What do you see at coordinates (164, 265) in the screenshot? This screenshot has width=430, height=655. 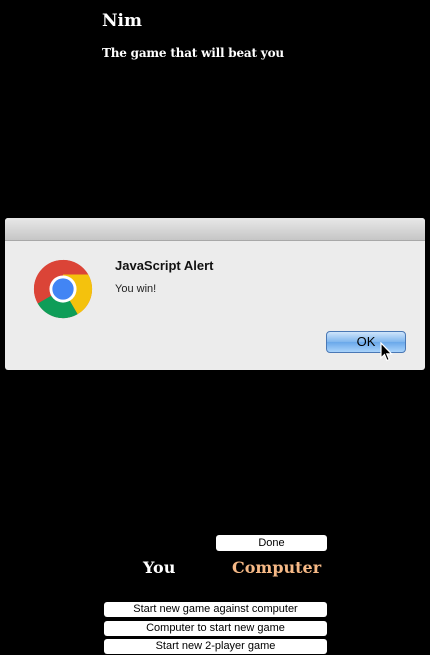 I see `alert-heading: JavaScript Alert` at bounding box center [164, 265].